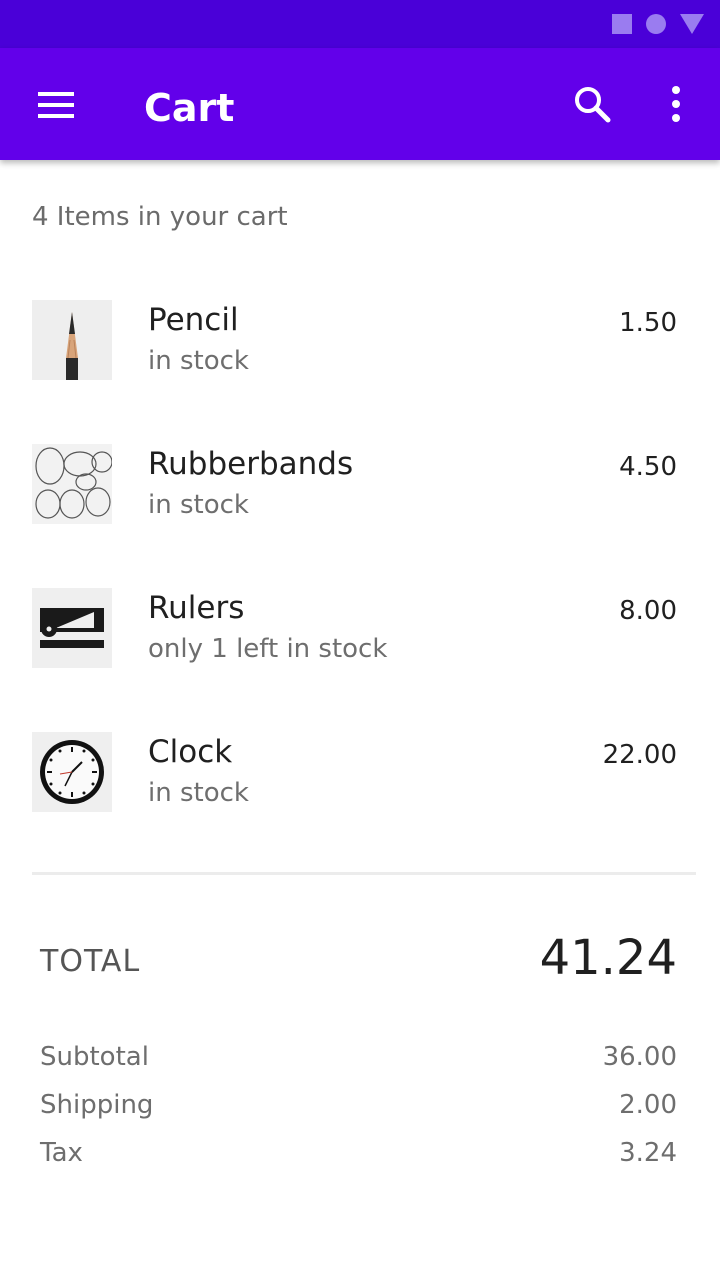 This screenshot has width=720, height=1280. I want to click on shipping-row: Shipping 2.00, so click(358, 1110).